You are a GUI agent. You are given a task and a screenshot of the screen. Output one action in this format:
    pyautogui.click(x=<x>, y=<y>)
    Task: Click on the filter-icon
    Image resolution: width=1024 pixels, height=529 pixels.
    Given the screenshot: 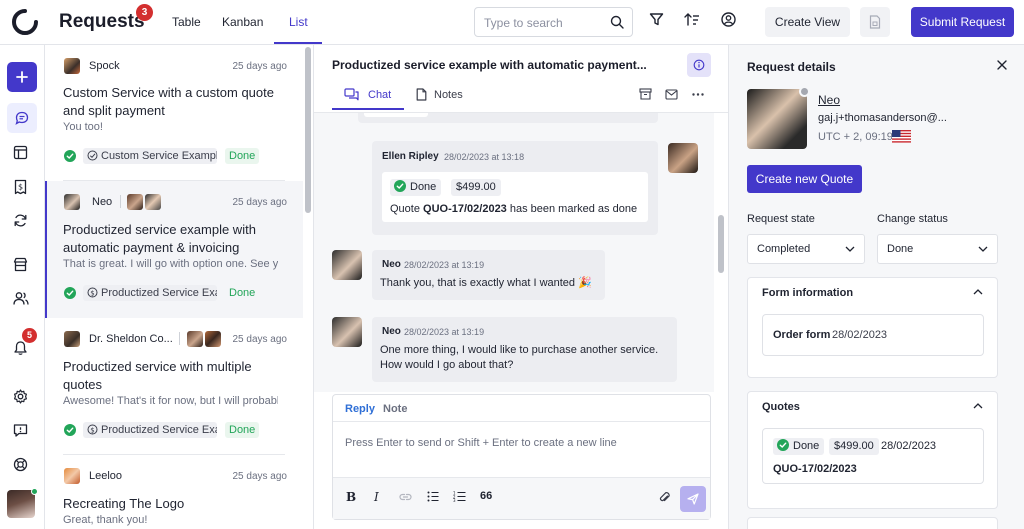 What is the action you would take?
    pyautogui.click(x=656, y=19)
    